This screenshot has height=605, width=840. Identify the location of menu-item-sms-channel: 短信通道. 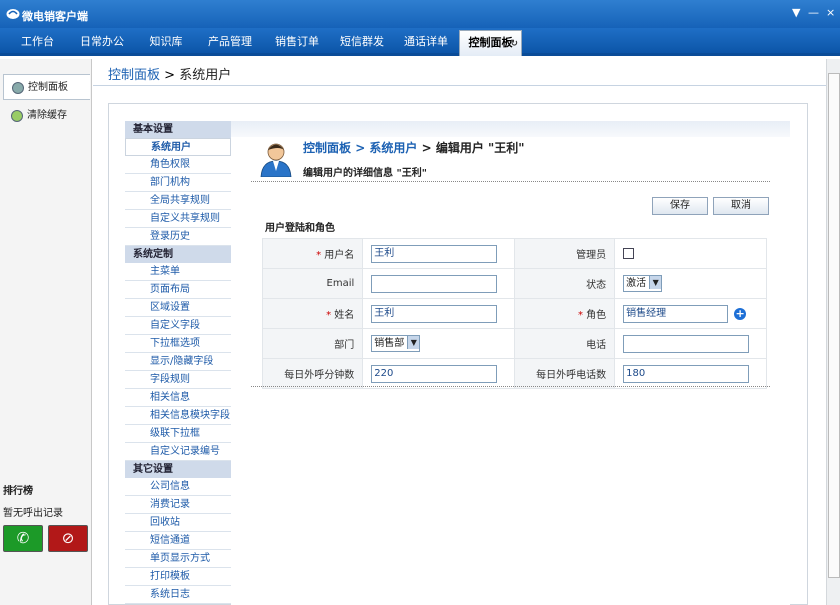
(178, 541).